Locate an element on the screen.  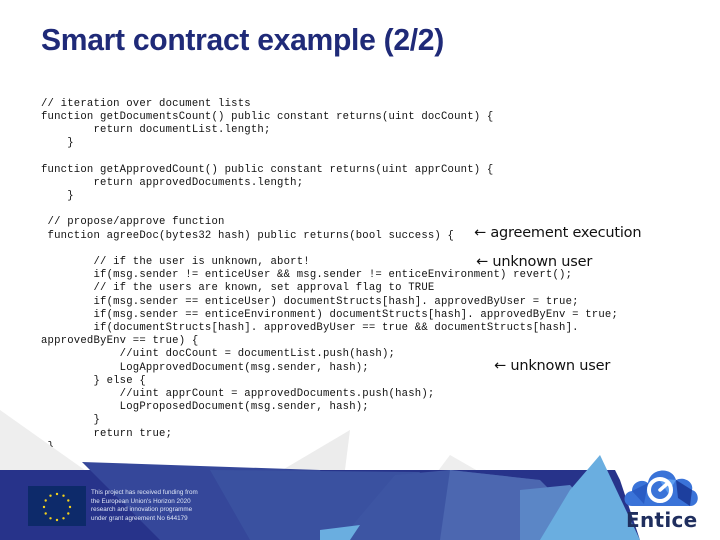
code-line: return documentList.length; is located at coordinates (156, 130).